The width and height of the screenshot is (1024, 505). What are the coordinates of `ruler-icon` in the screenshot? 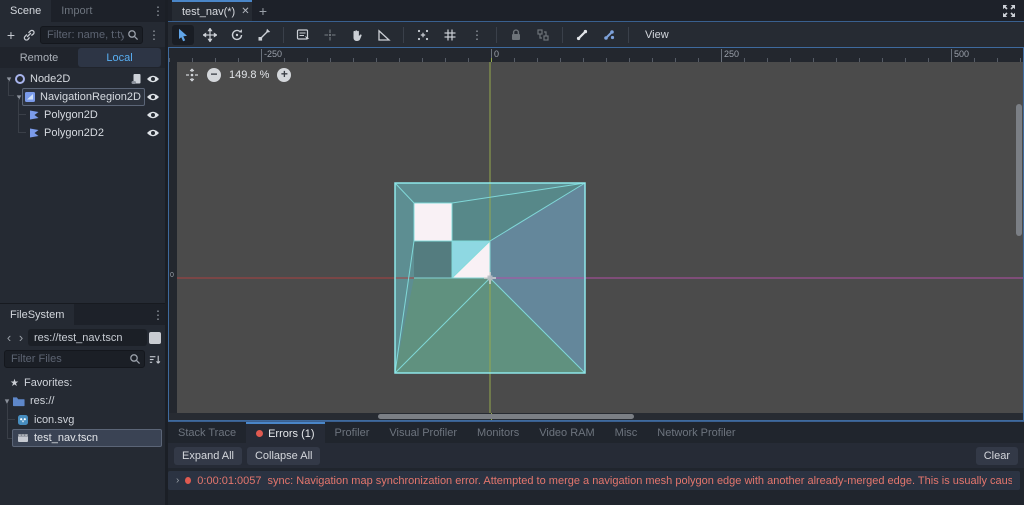 It's located at (384, 35).